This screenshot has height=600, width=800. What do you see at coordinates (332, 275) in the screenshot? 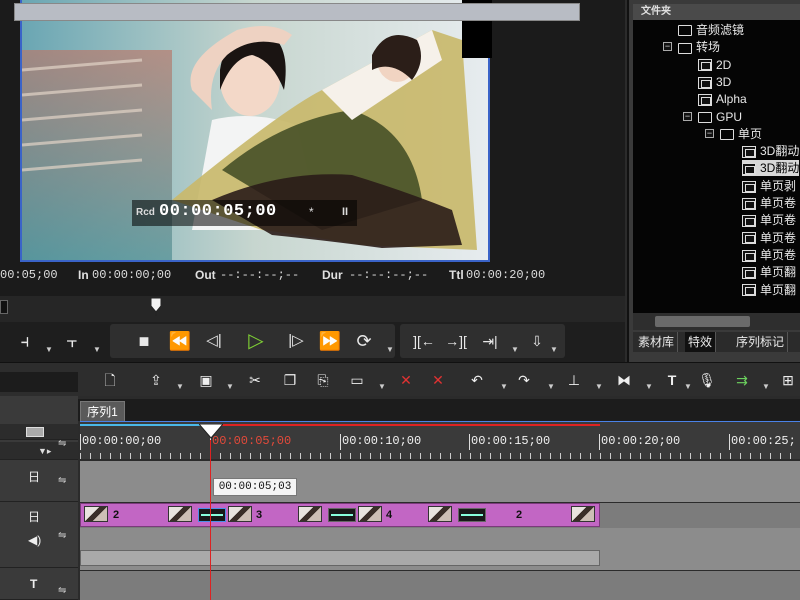
I see `dur-label: Dur` at bounding box center [332, 275].